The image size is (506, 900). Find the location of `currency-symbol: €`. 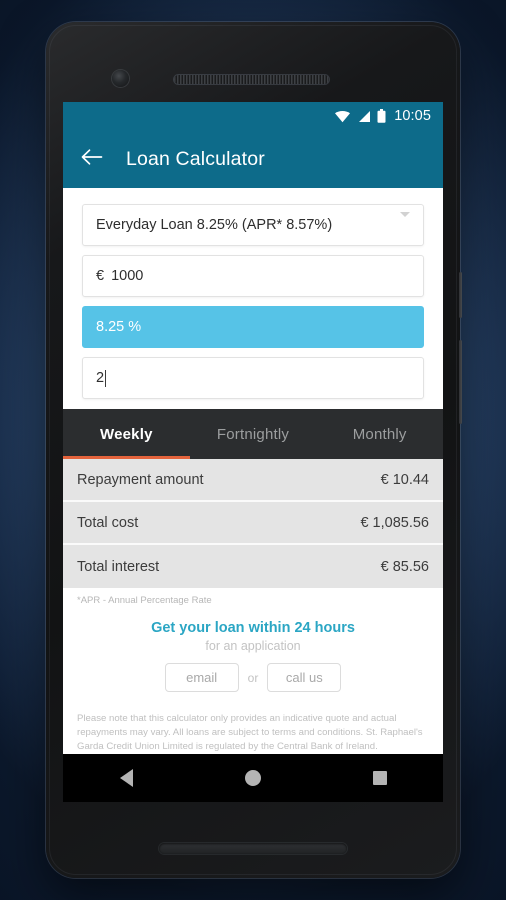

currency-symbol: € is located at coordinates (100, 276).